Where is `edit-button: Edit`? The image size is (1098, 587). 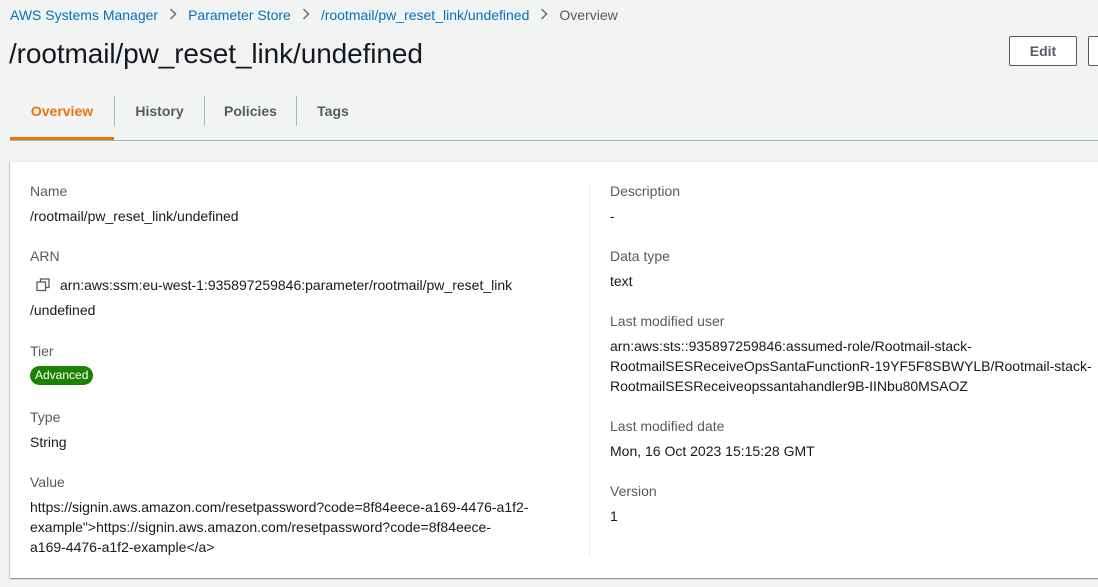 edit-button: Edit is located at coordinates (1043, 51).